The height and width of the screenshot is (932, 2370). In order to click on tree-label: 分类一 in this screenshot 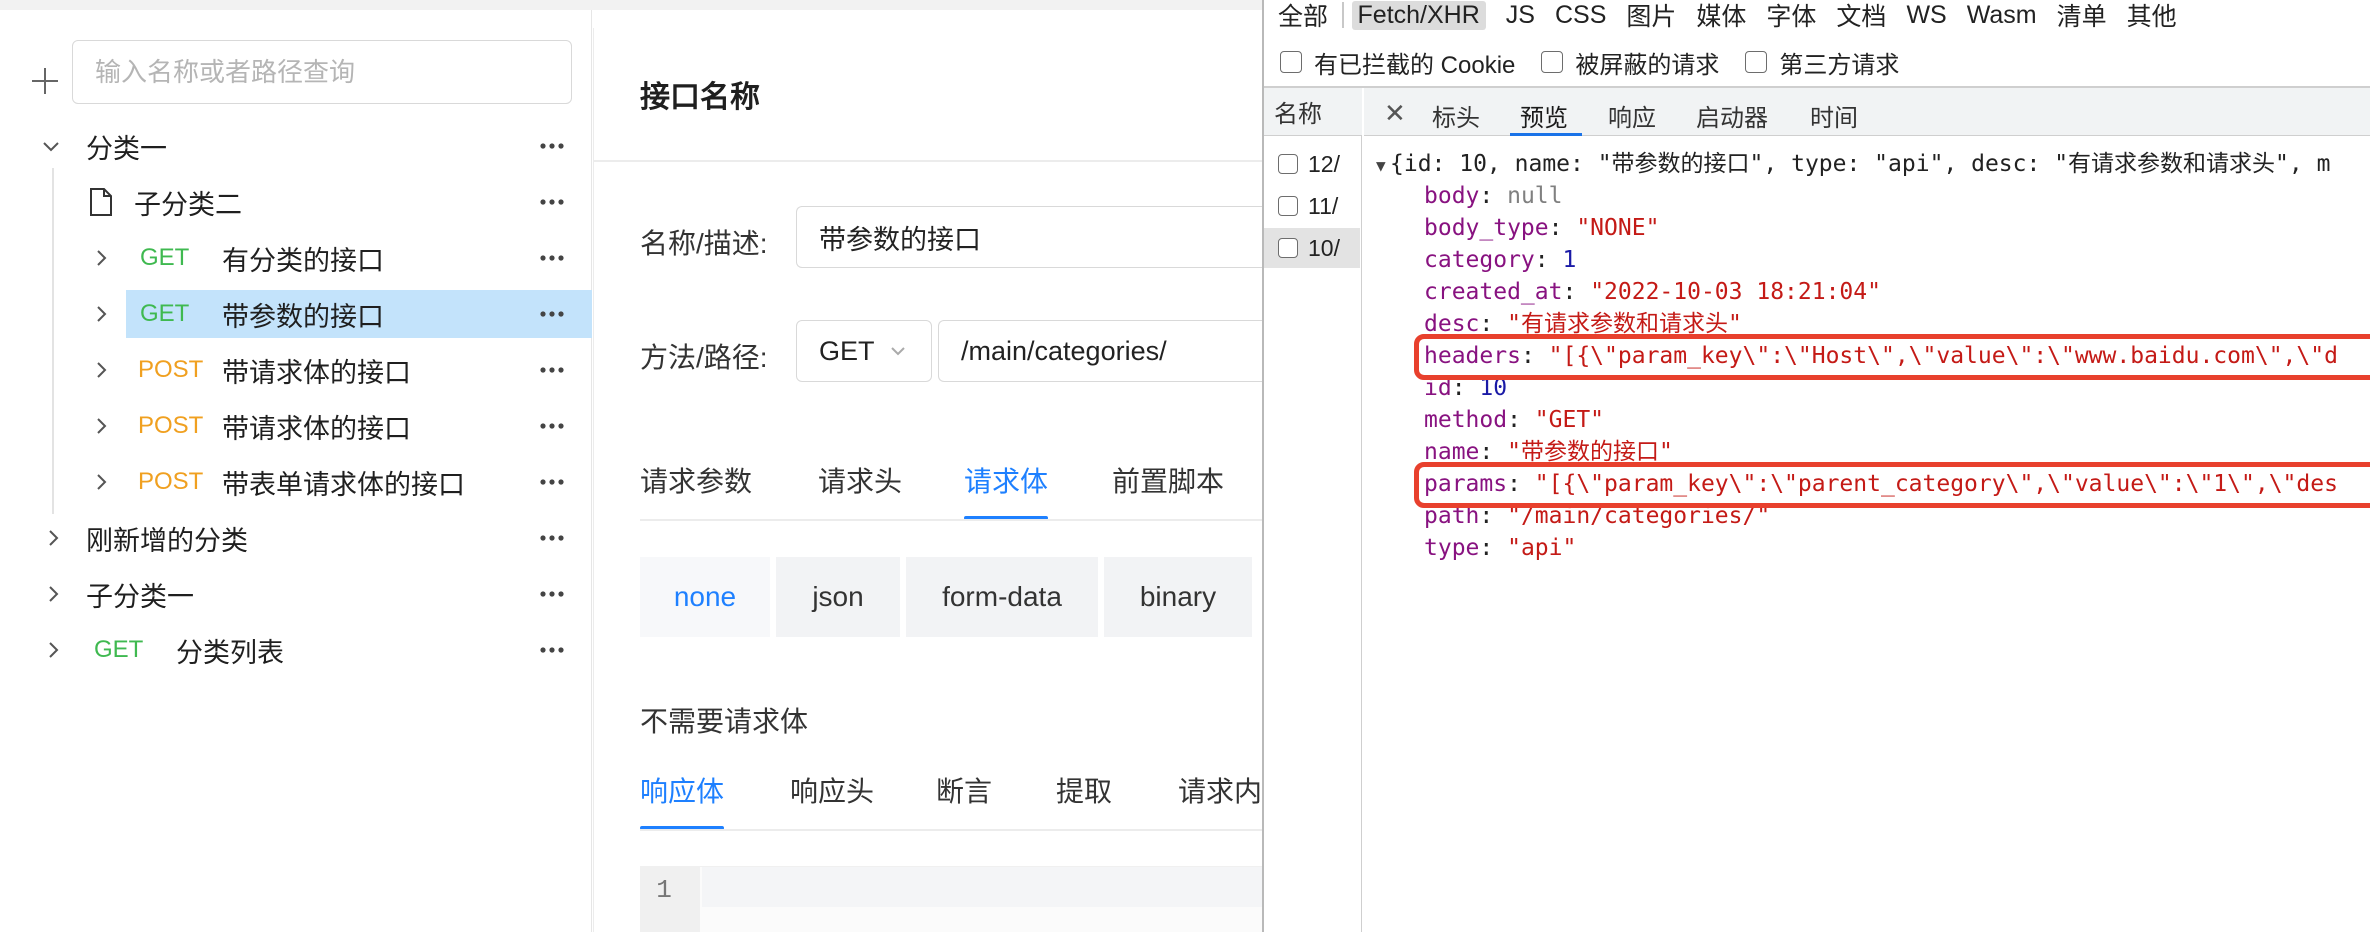, I will do `click(126, 148)`.